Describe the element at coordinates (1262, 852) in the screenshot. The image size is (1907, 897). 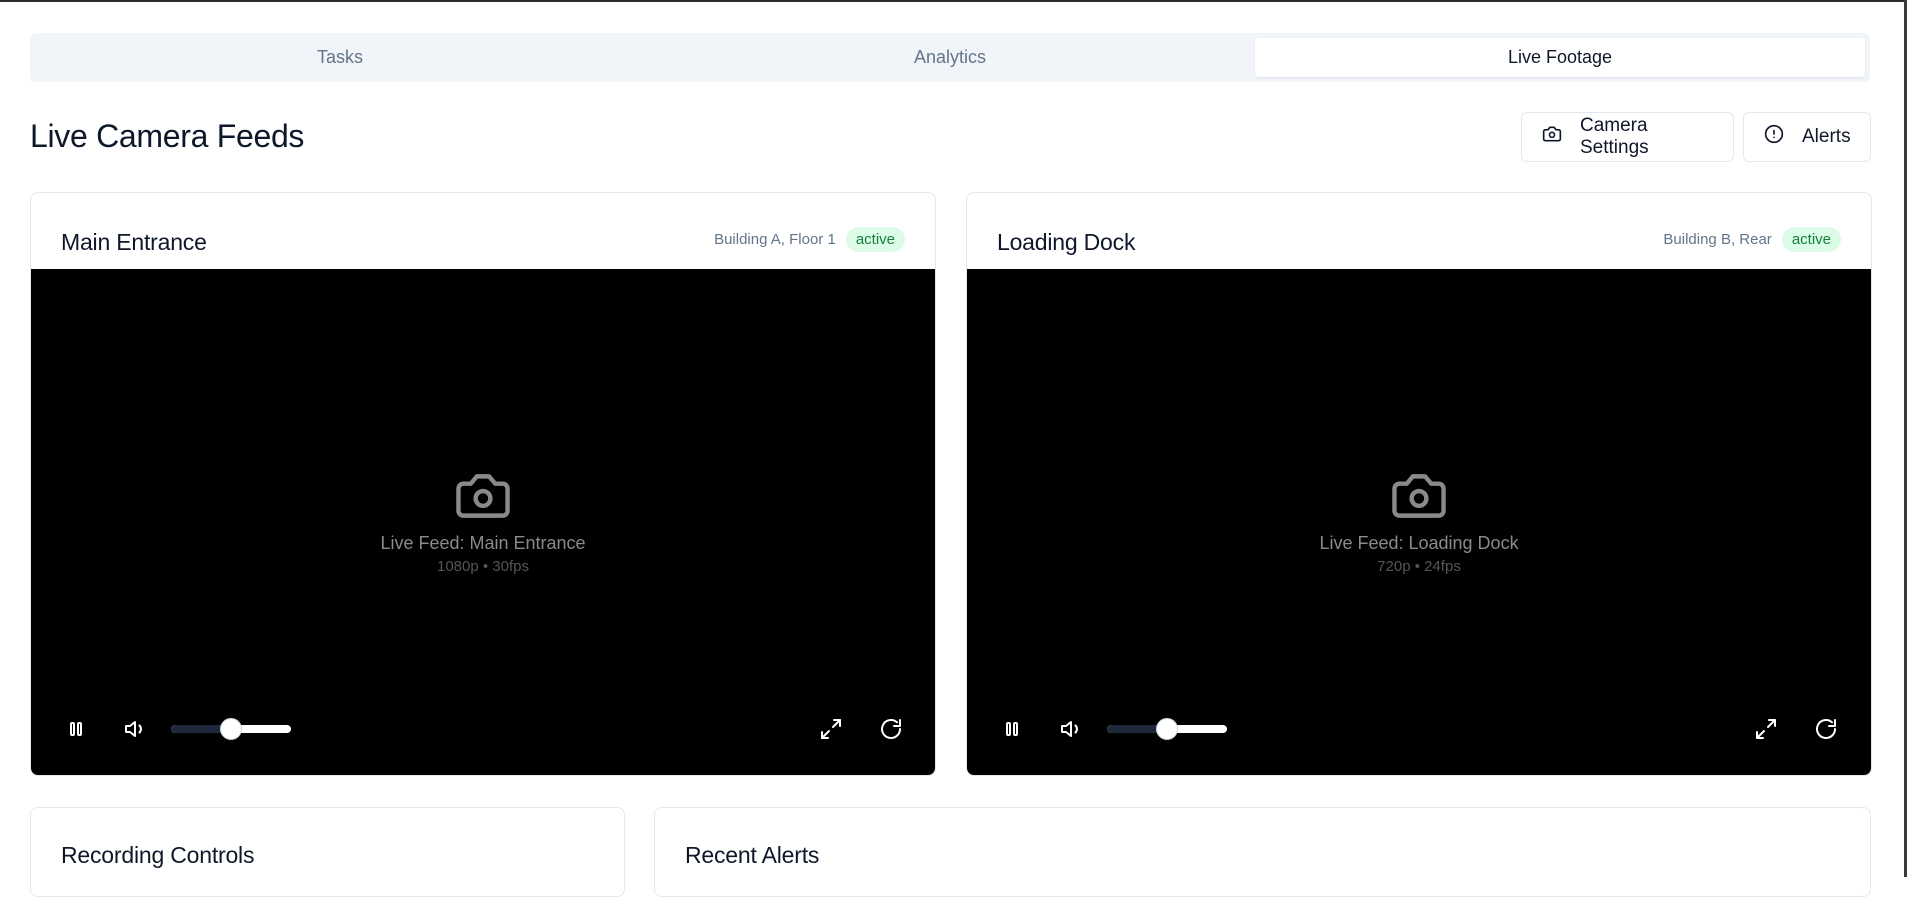
I see `recent-alerts-card: Recent Alerts` at that location.